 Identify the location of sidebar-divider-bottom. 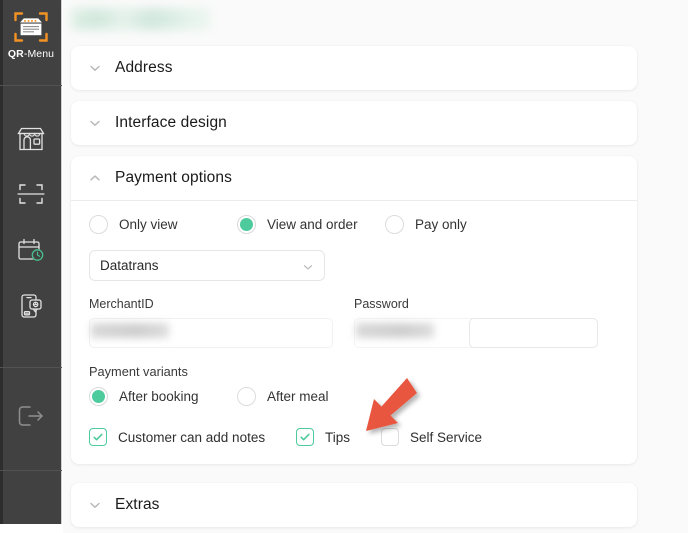
(31, 470).